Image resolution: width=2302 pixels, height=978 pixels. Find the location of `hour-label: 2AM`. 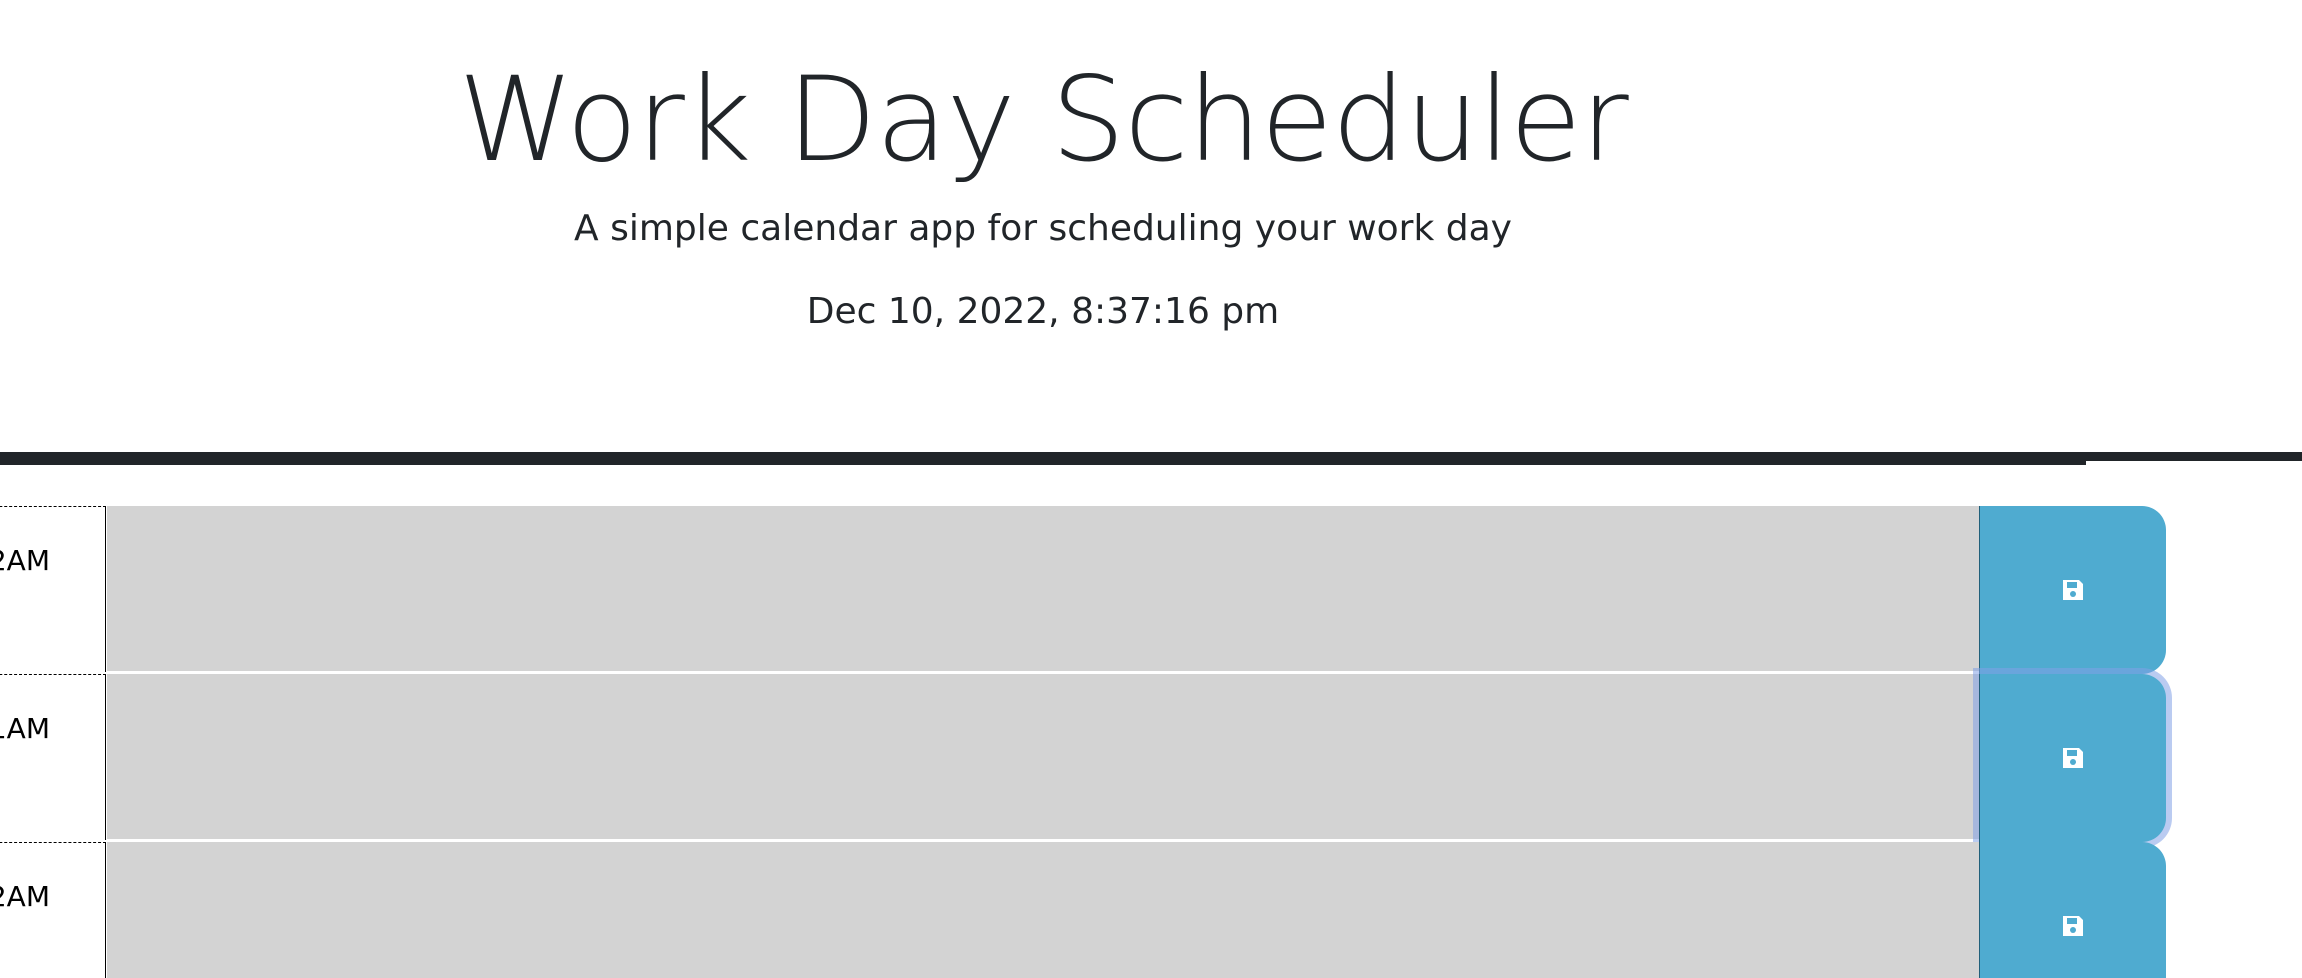

hour-label: 2AM is located at coordinates (53, 910).